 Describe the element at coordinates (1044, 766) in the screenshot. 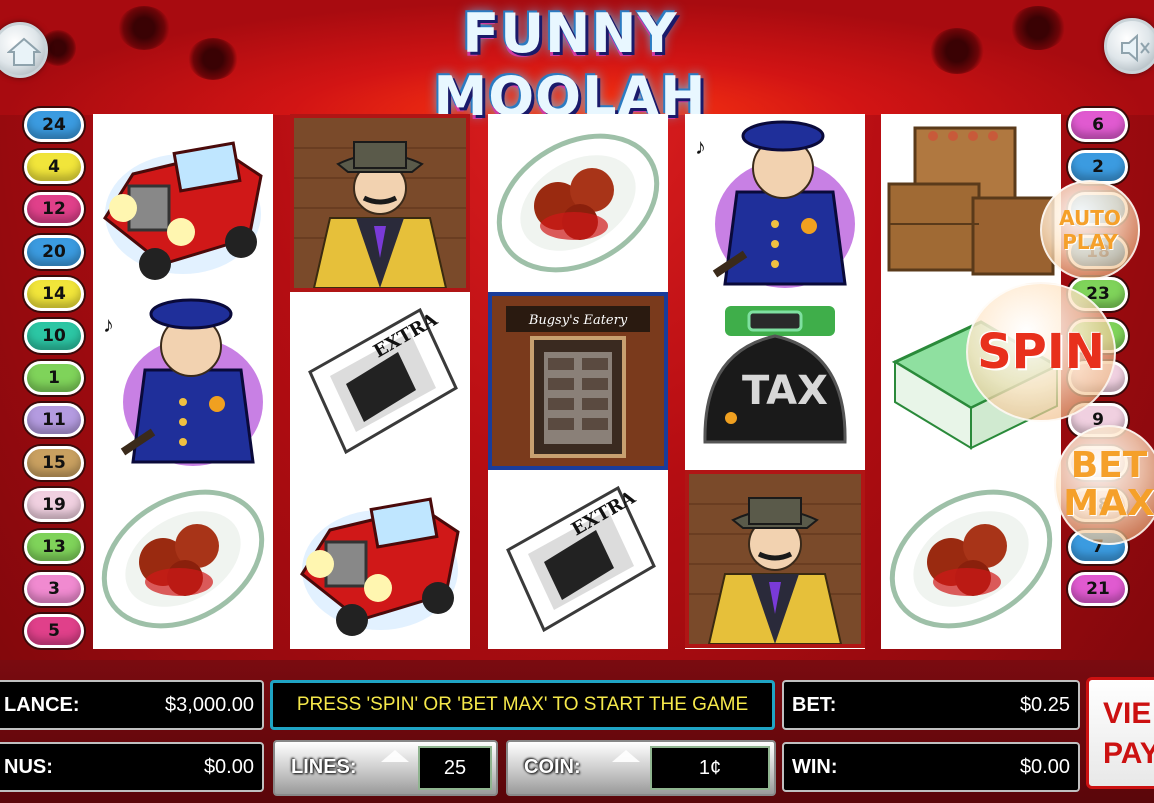

I see `win-value: $0.00` at that location.